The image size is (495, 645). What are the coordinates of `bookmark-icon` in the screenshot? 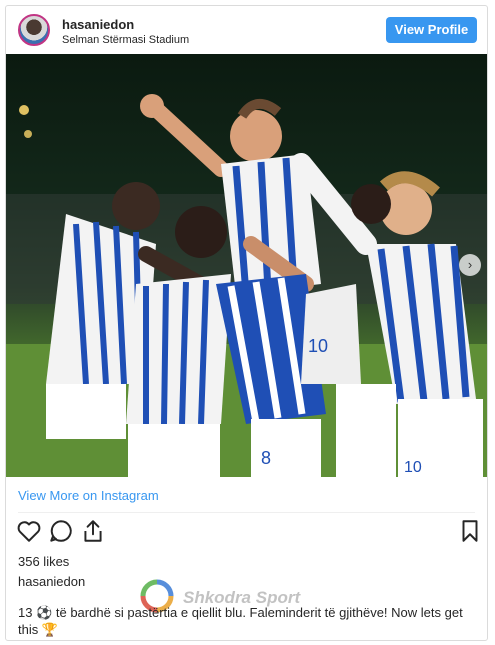 It's located at (470, 531).